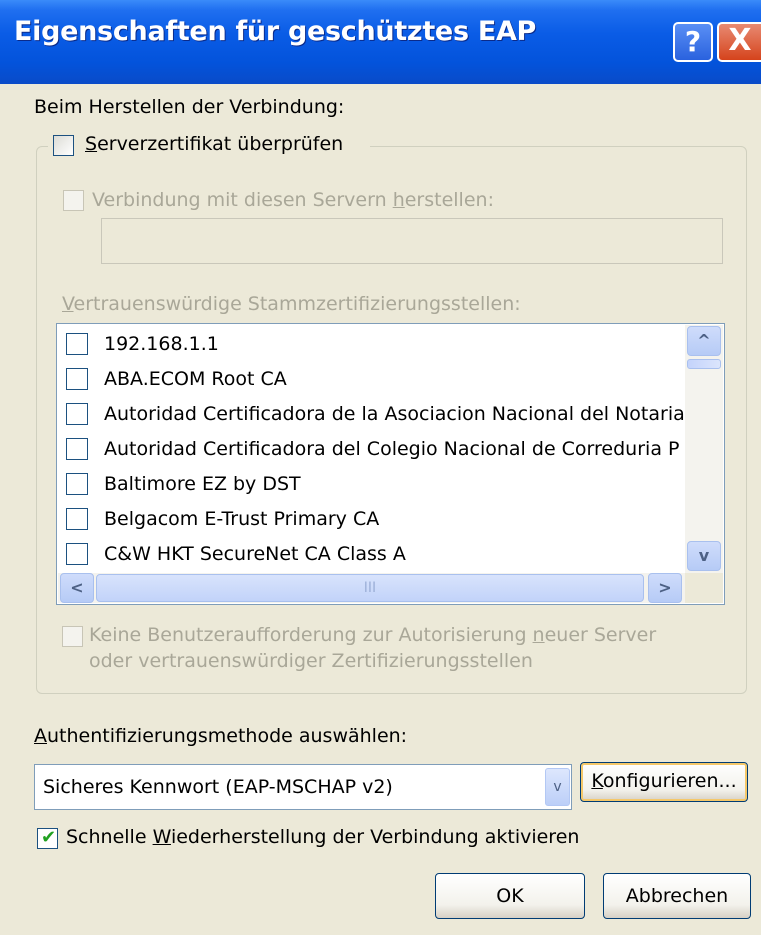 This screenshot has height=935, width=761. I want to click on vertical-scroll-thumb, so click(704, 364).